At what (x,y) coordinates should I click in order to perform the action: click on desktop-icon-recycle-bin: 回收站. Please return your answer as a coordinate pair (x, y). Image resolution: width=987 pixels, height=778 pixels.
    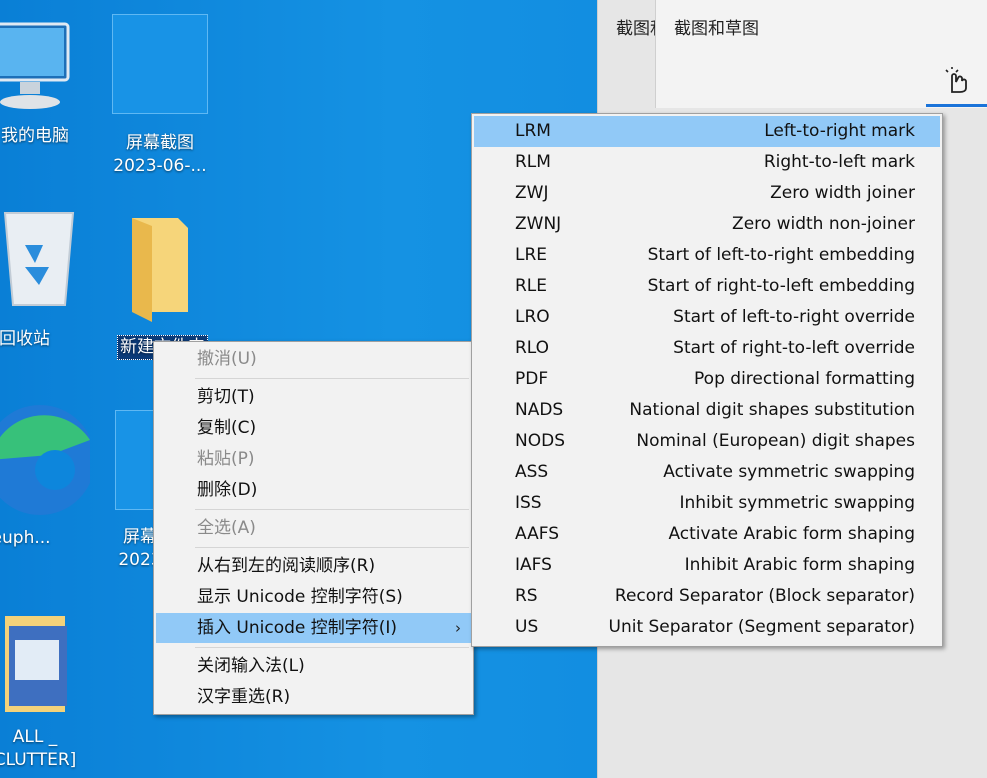
    Looking at the image, I should click on (45, 278).